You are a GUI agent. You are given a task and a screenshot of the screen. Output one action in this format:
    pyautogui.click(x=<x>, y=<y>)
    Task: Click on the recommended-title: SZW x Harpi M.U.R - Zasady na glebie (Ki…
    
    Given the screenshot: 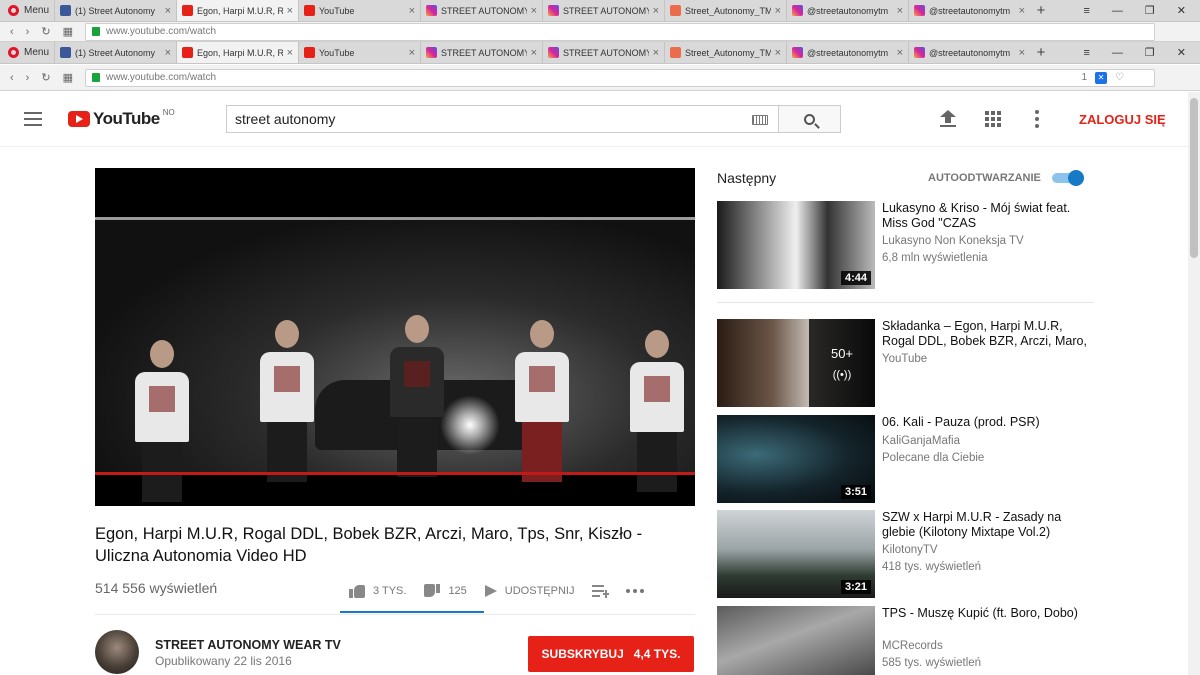 What is the action you would take?
    pyautogui.click(x=988, y=525)
    